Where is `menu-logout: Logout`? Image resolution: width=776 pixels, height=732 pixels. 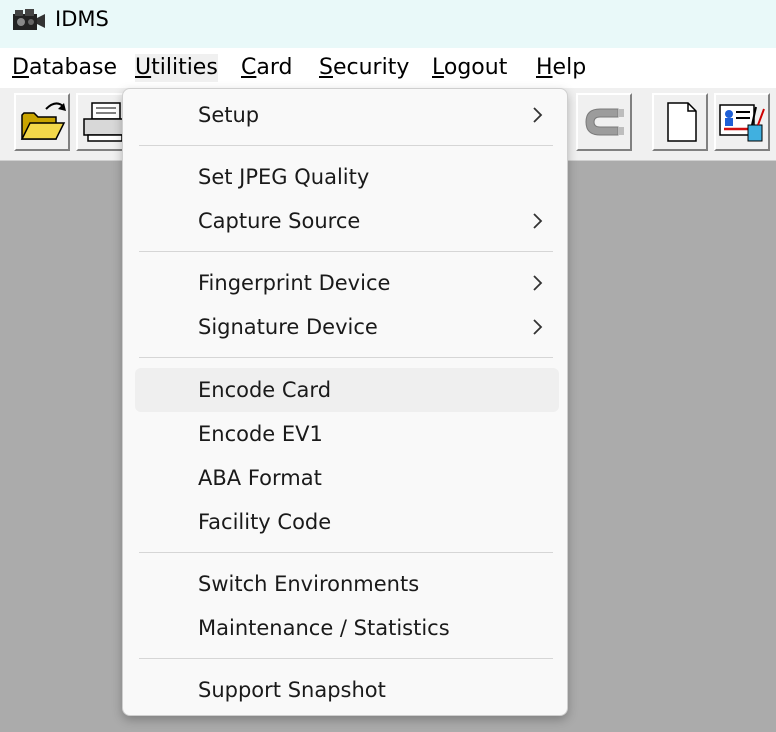
menu-logout: Logout is located at coordinates (469, 68).